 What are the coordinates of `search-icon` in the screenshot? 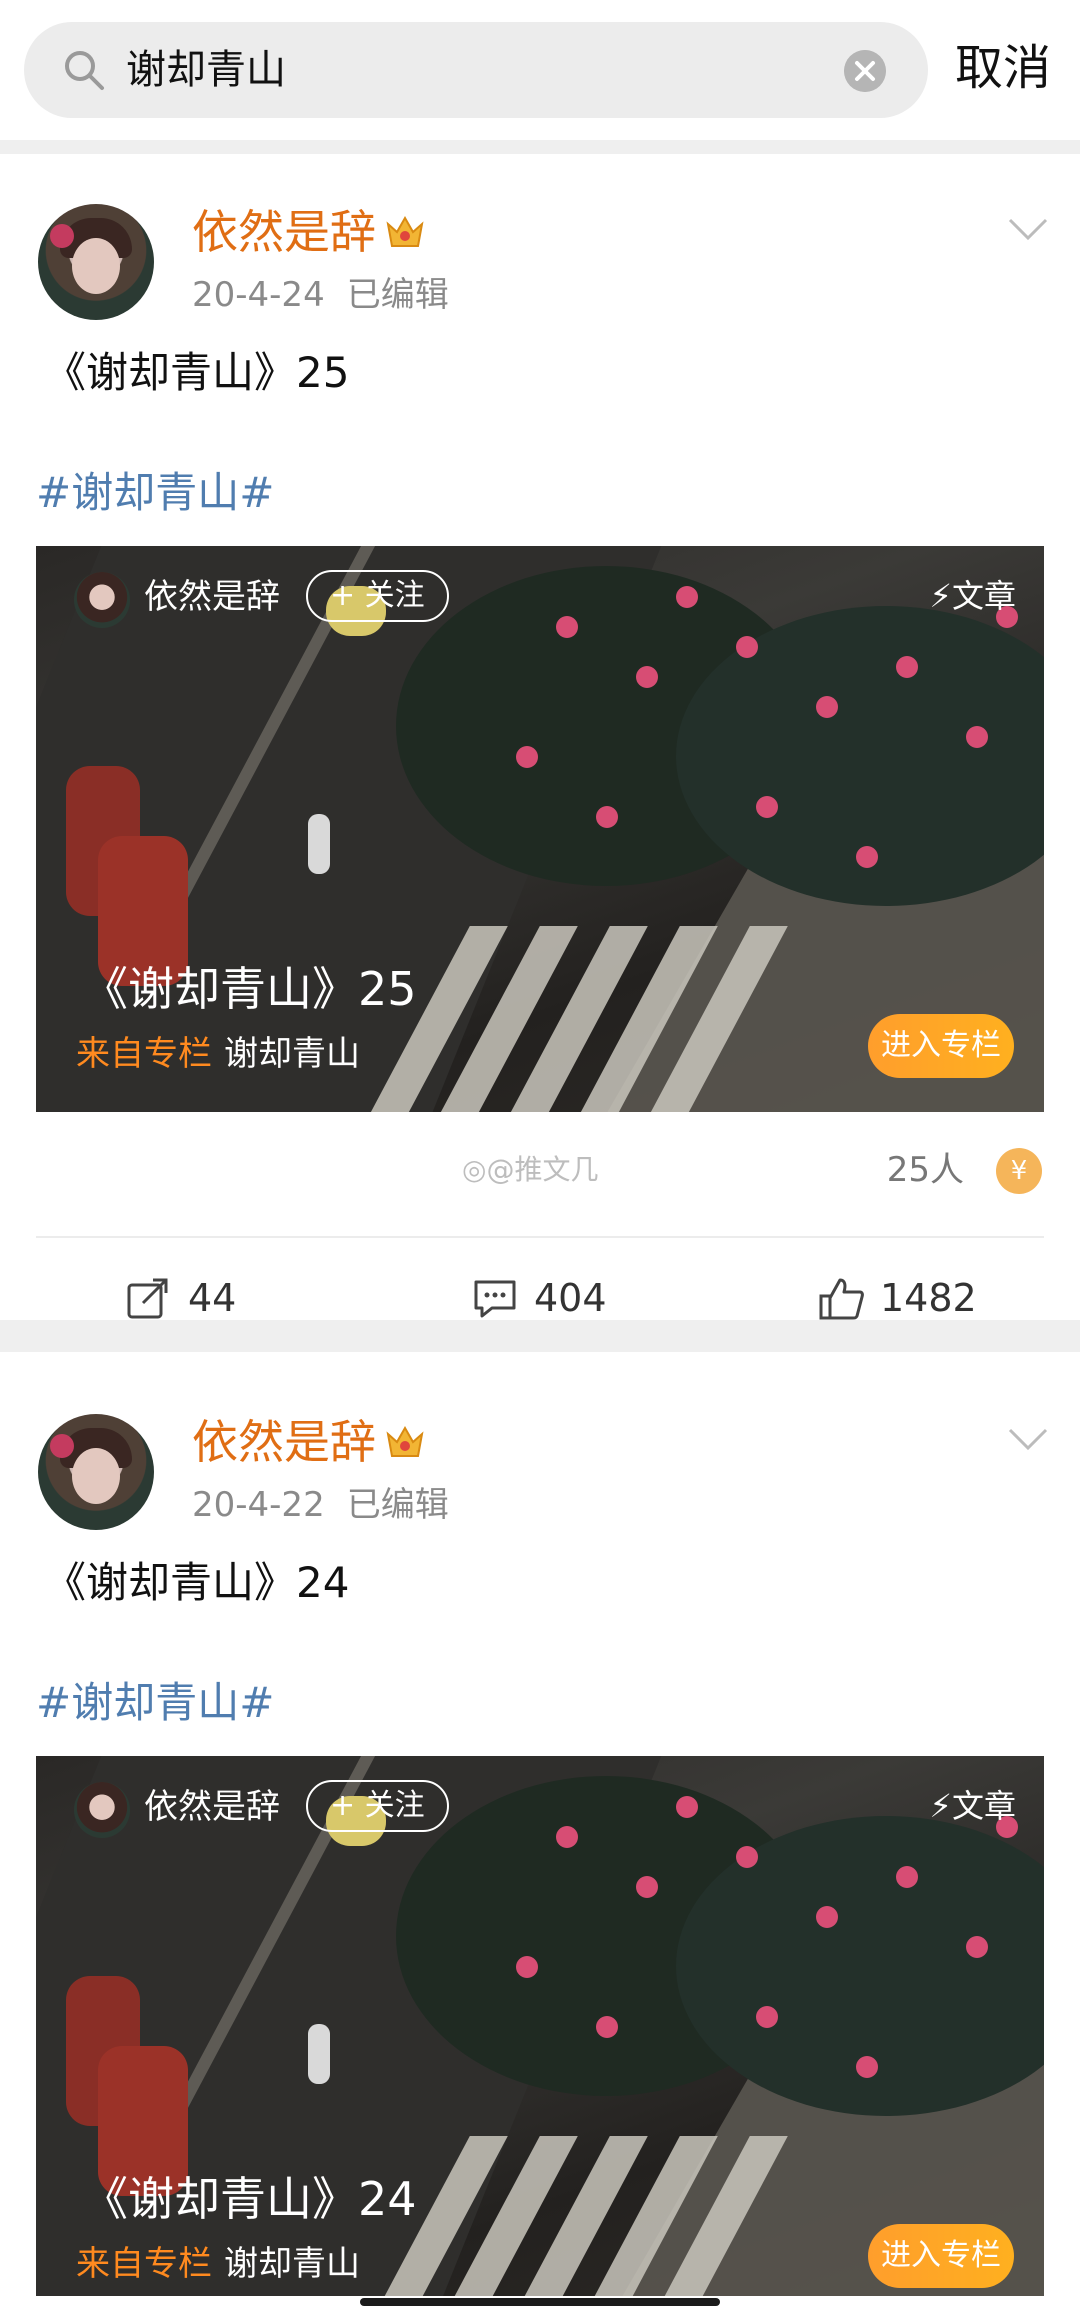 It's located at (84, 70).